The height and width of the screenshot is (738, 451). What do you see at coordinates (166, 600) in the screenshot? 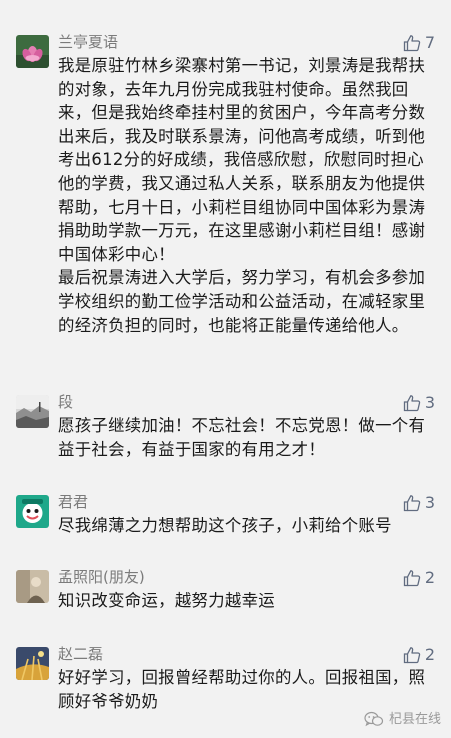
I see `comment-text: 知识改变命运，越努力越幸运` at bounding box center [166, 600].